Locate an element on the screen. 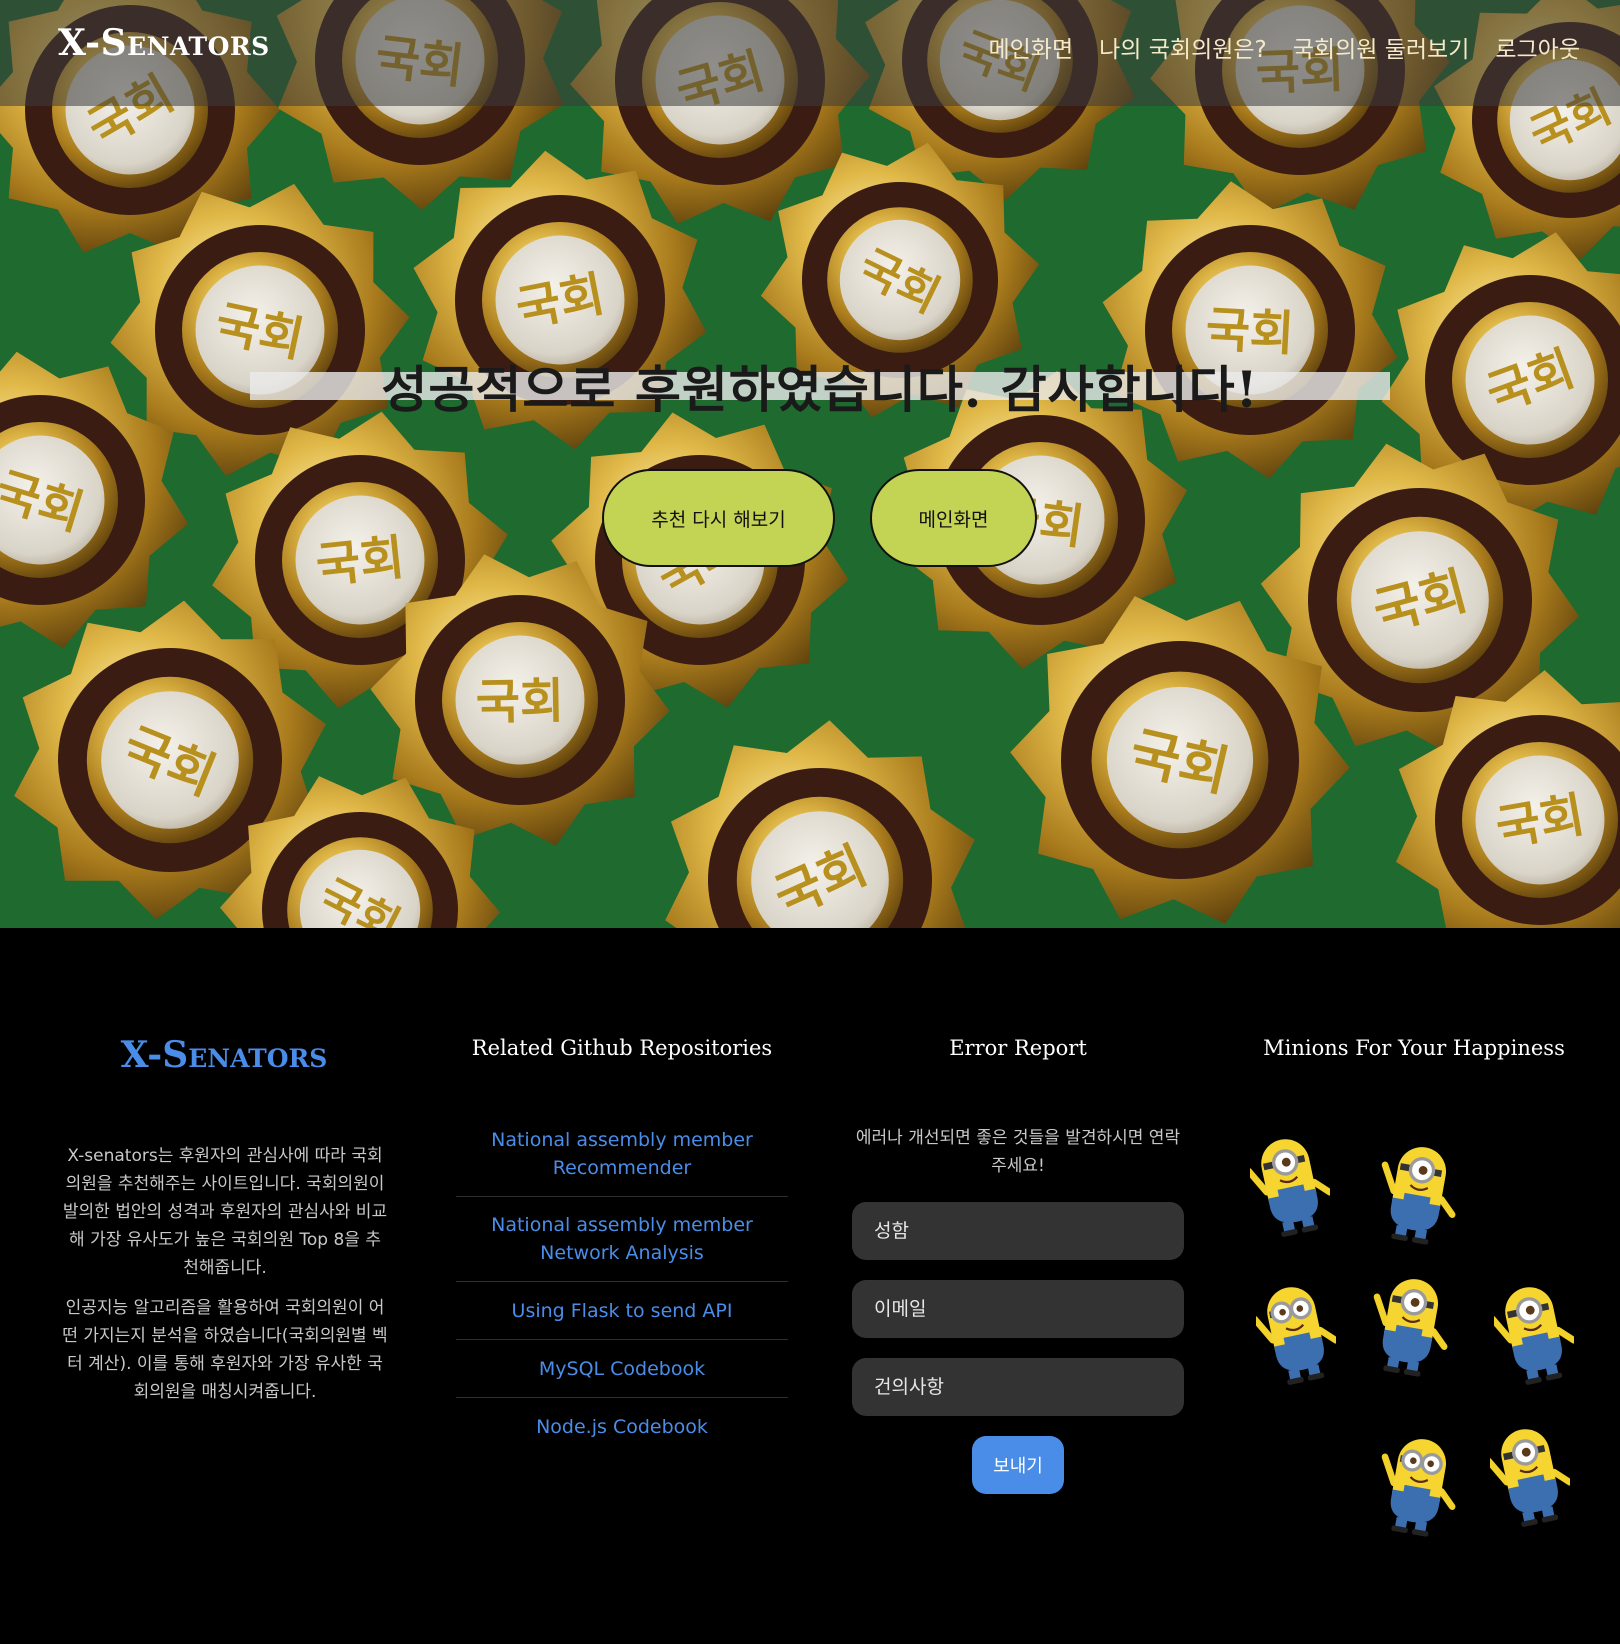  repo-link-mysql-codebook: MySQL Codebook is located at coordinates (622, 1369).